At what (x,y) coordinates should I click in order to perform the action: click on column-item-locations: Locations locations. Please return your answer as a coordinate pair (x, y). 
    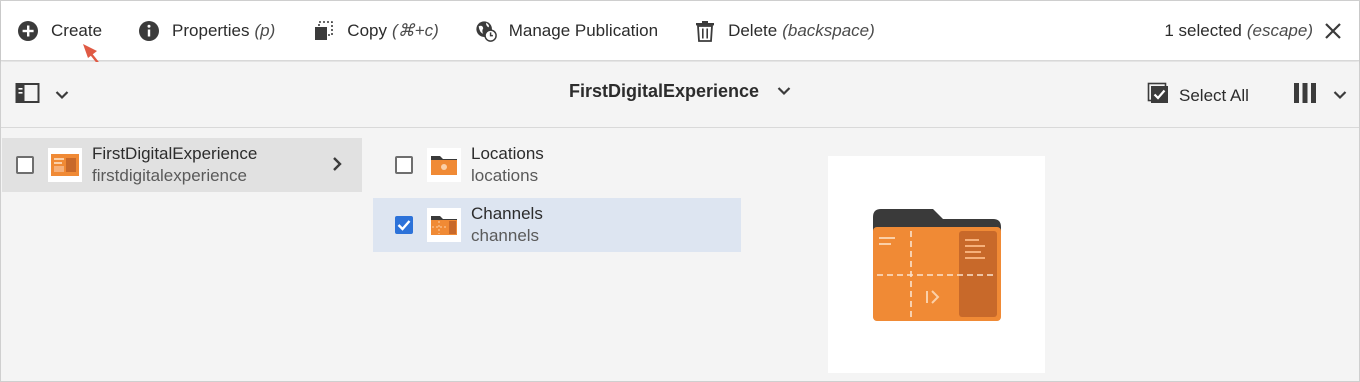
    Looking at the image, I should click on (557, 165).